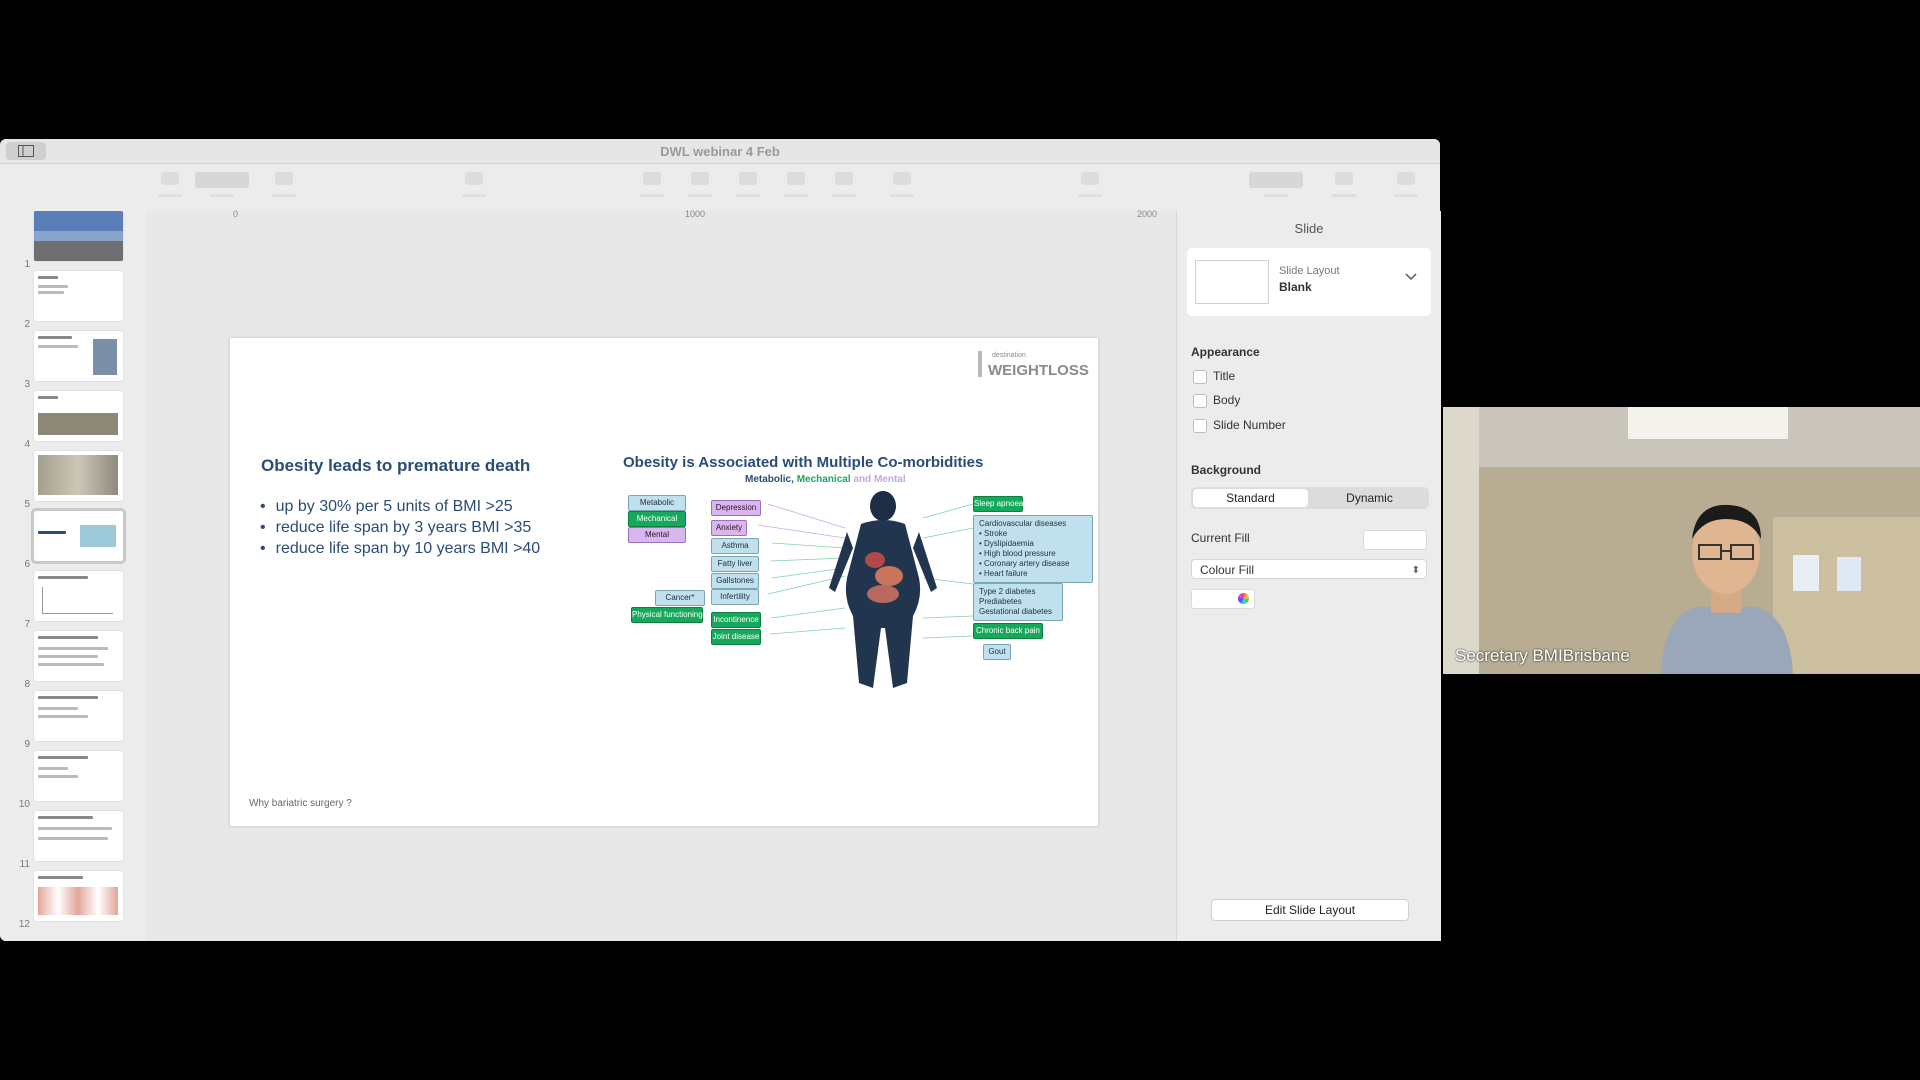 This screenshot has height=1080, width=1920. I want to click on slide-number-10: 10, so click(24, 804).